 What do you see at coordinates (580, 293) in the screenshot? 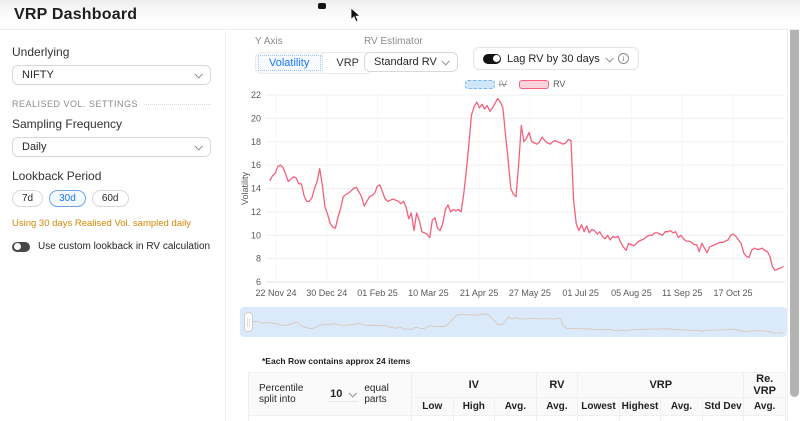
I see `svg-text: 01 Jul 25` at bounding box center [580, 293].